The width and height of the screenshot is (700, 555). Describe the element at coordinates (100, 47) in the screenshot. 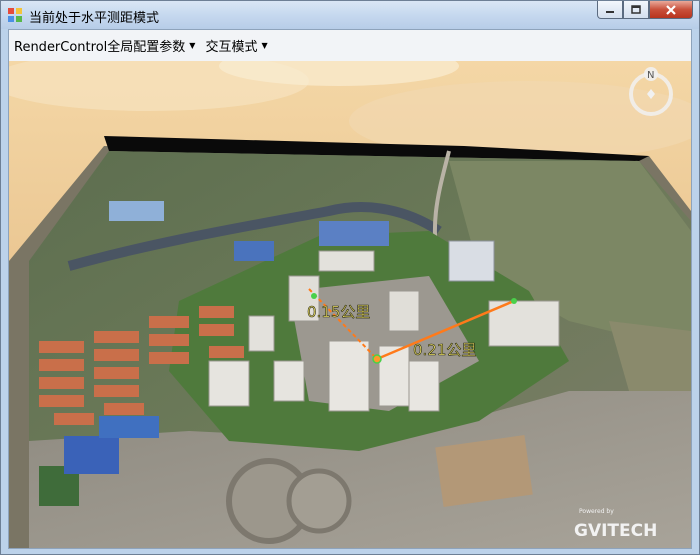

I see `menu-render-control-label: RenderControl全局配置参数` at that location.